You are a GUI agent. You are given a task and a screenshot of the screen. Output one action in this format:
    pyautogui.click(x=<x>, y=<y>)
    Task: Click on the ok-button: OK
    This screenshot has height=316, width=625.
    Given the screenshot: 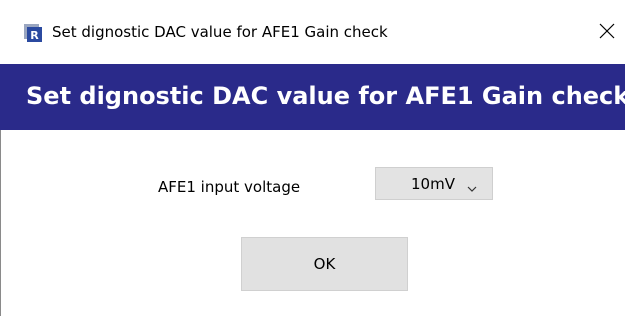 What is the action you would take?
    pyautogui.click(x=324, y=264)
    